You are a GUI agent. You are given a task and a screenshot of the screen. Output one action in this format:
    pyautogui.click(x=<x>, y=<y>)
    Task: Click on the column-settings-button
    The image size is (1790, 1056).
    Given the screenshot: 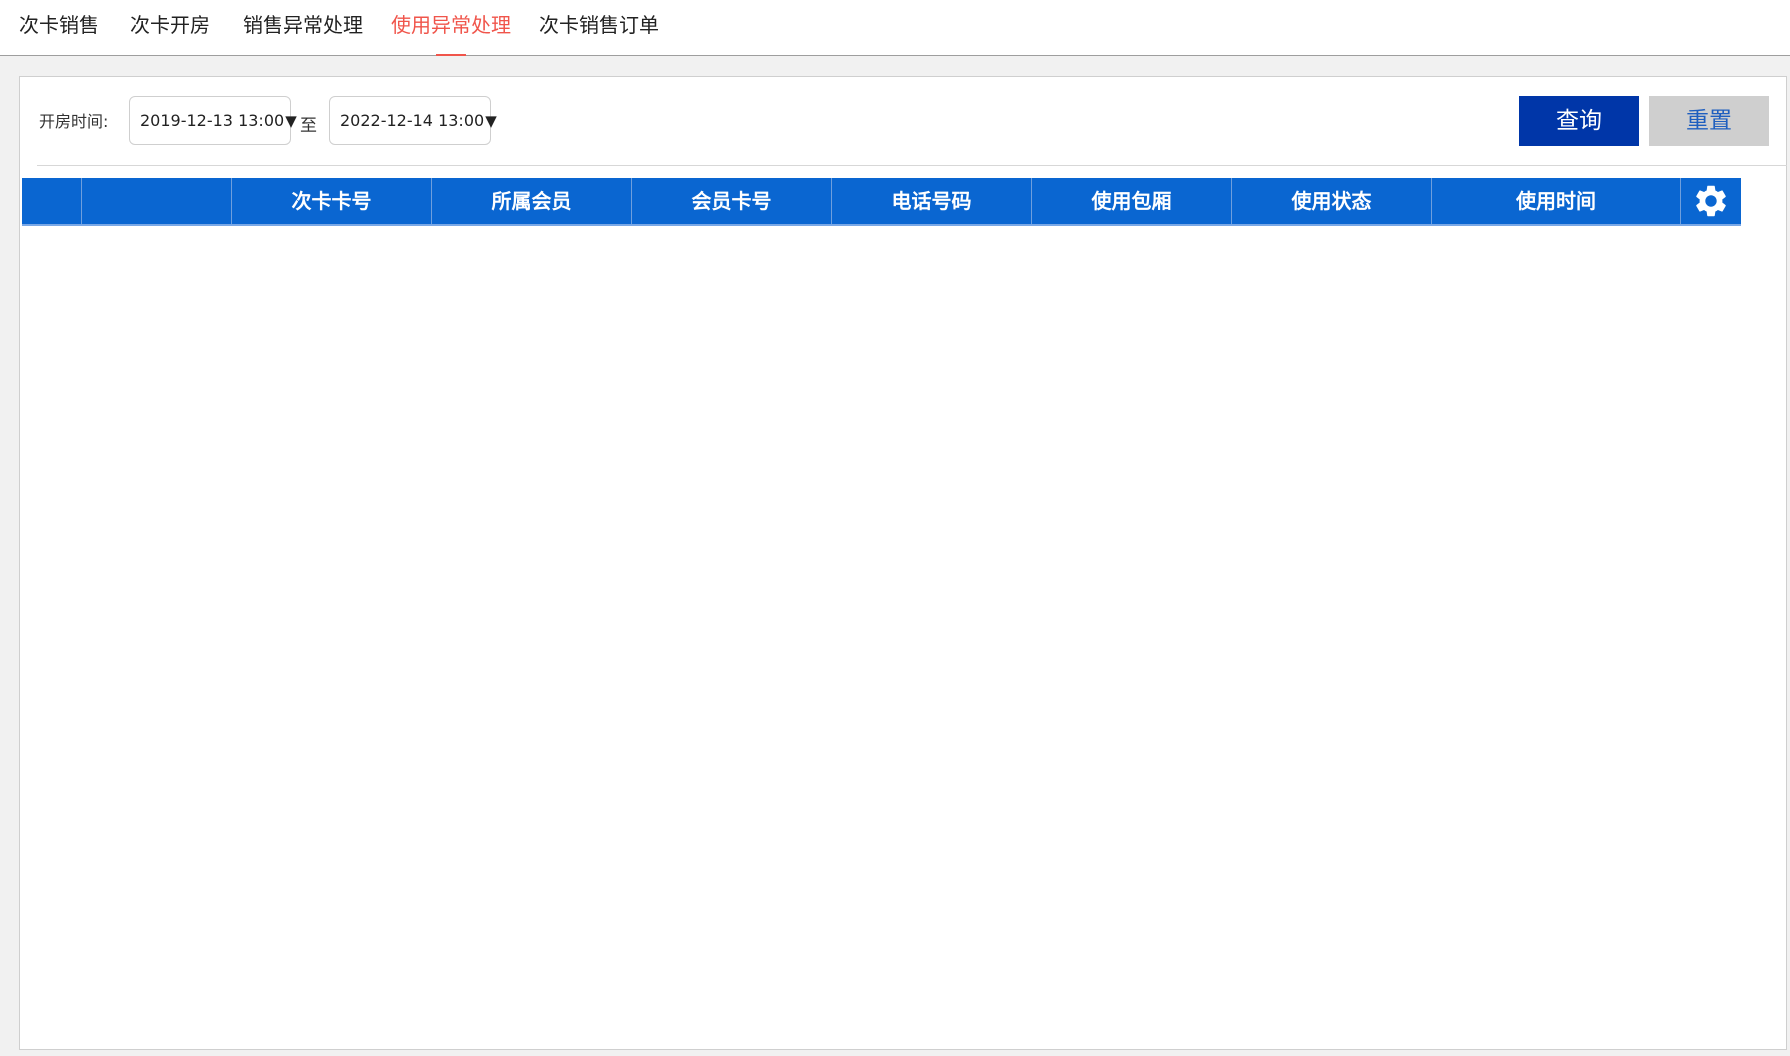 What is the action you would take?
    pyautogui.click(x=1711, y=201)
    